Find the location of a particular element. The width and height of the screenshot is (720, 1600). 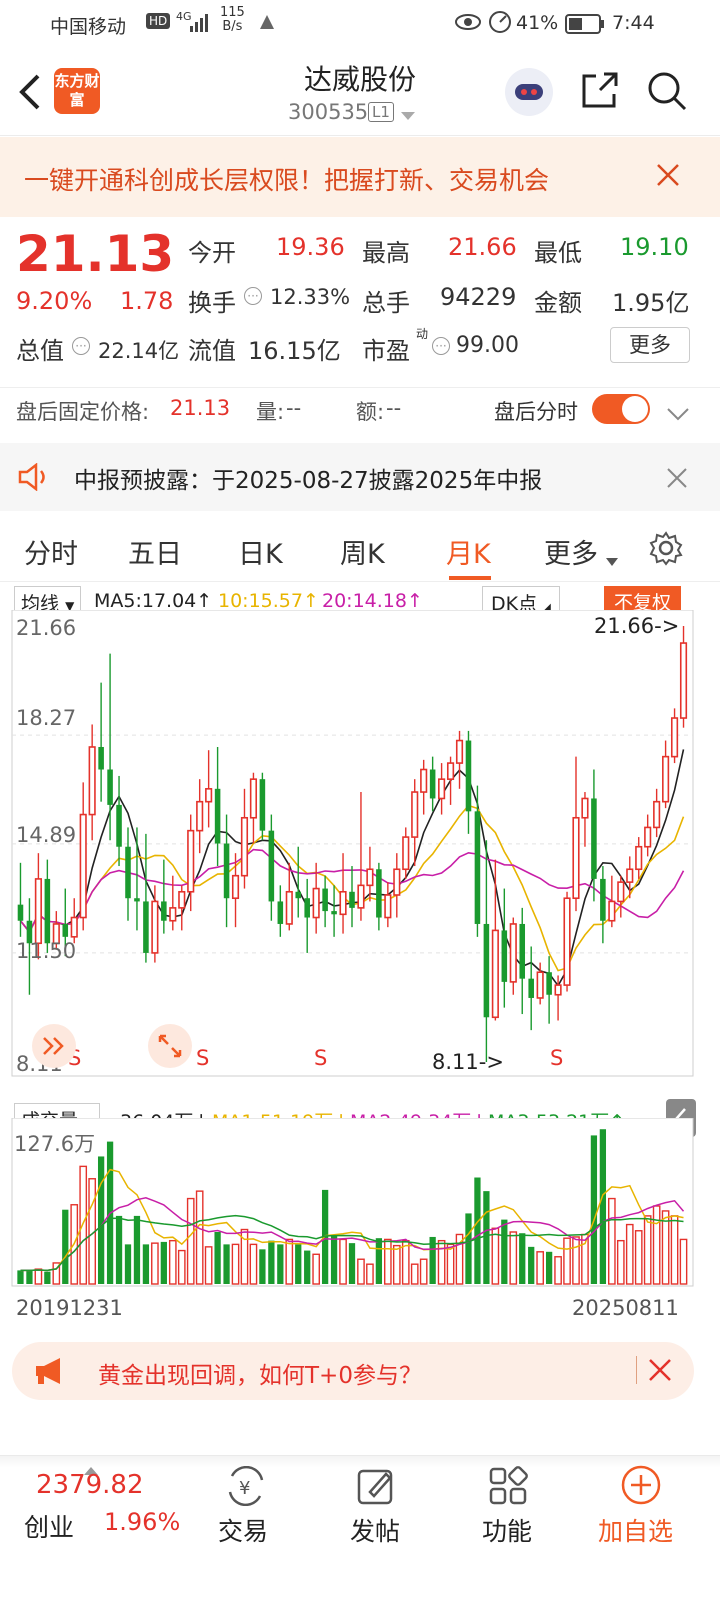

tab-weekly-k: 周K is located at coordinates (362, 551).